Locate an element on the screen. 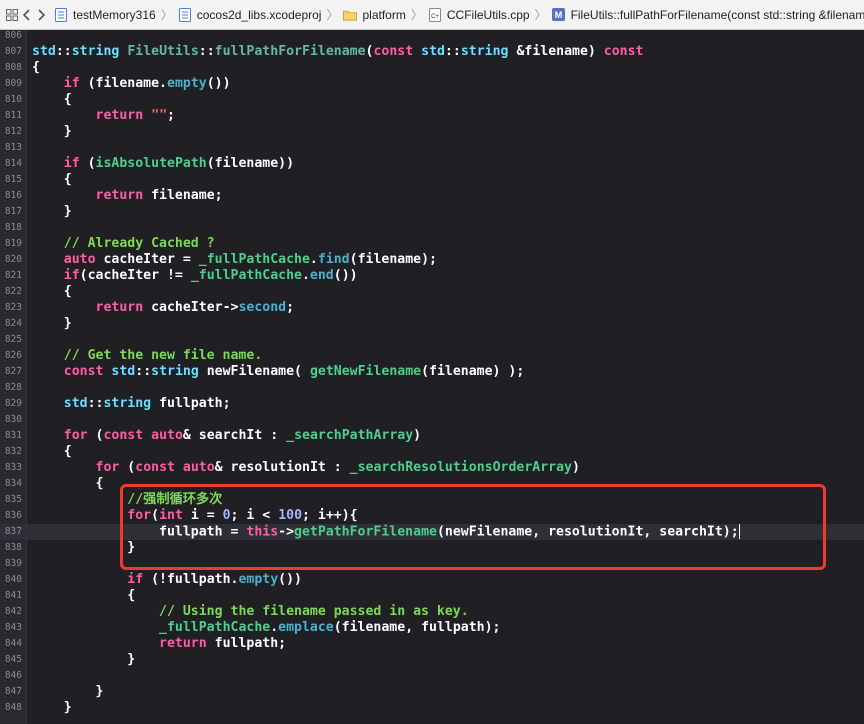 The image size is (864, 724). code-line: 836 for(int i = 0; i < 100; i++){ is located at coordinates (432, 516).